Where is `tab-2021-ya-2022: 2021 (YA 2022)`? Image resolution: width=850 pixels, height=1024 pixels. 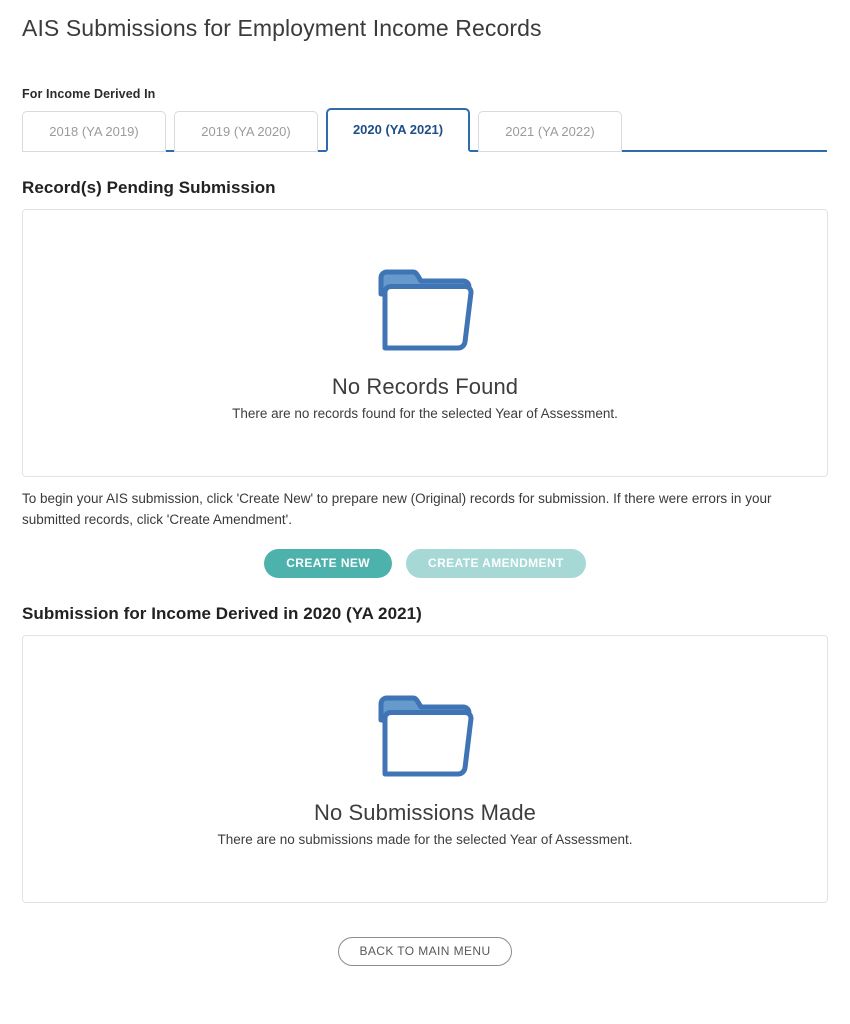 tab-2021-ya-2022: 2021 (YA 2022) is located at coordinates (550, 131).